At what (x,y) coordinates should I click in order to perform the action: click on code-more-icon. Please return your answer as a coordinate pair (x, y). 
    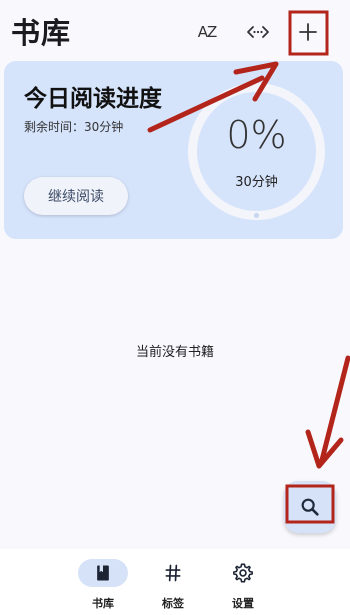
    Looking at the image, I should click on (258, 32).